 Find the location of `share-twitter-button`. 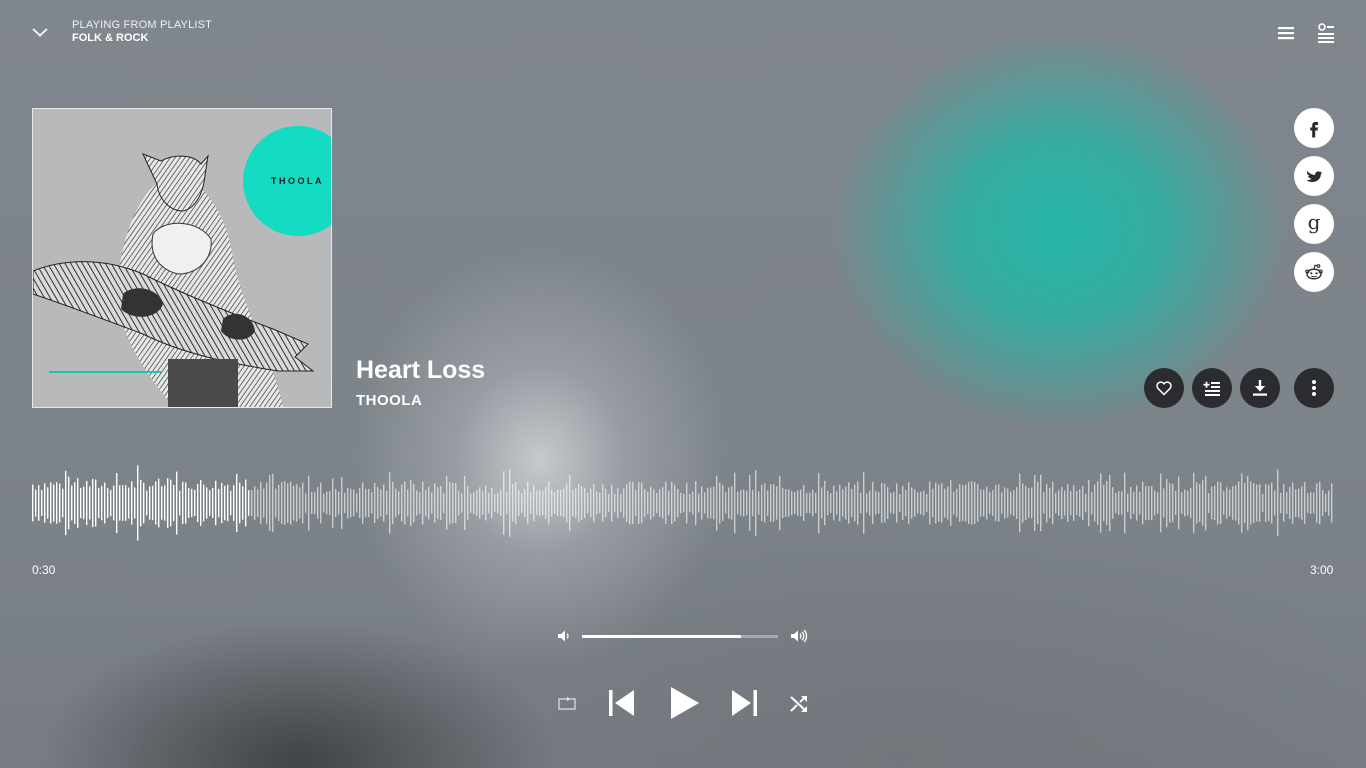

share-twitter-button is located at coordinates (1314, 176).